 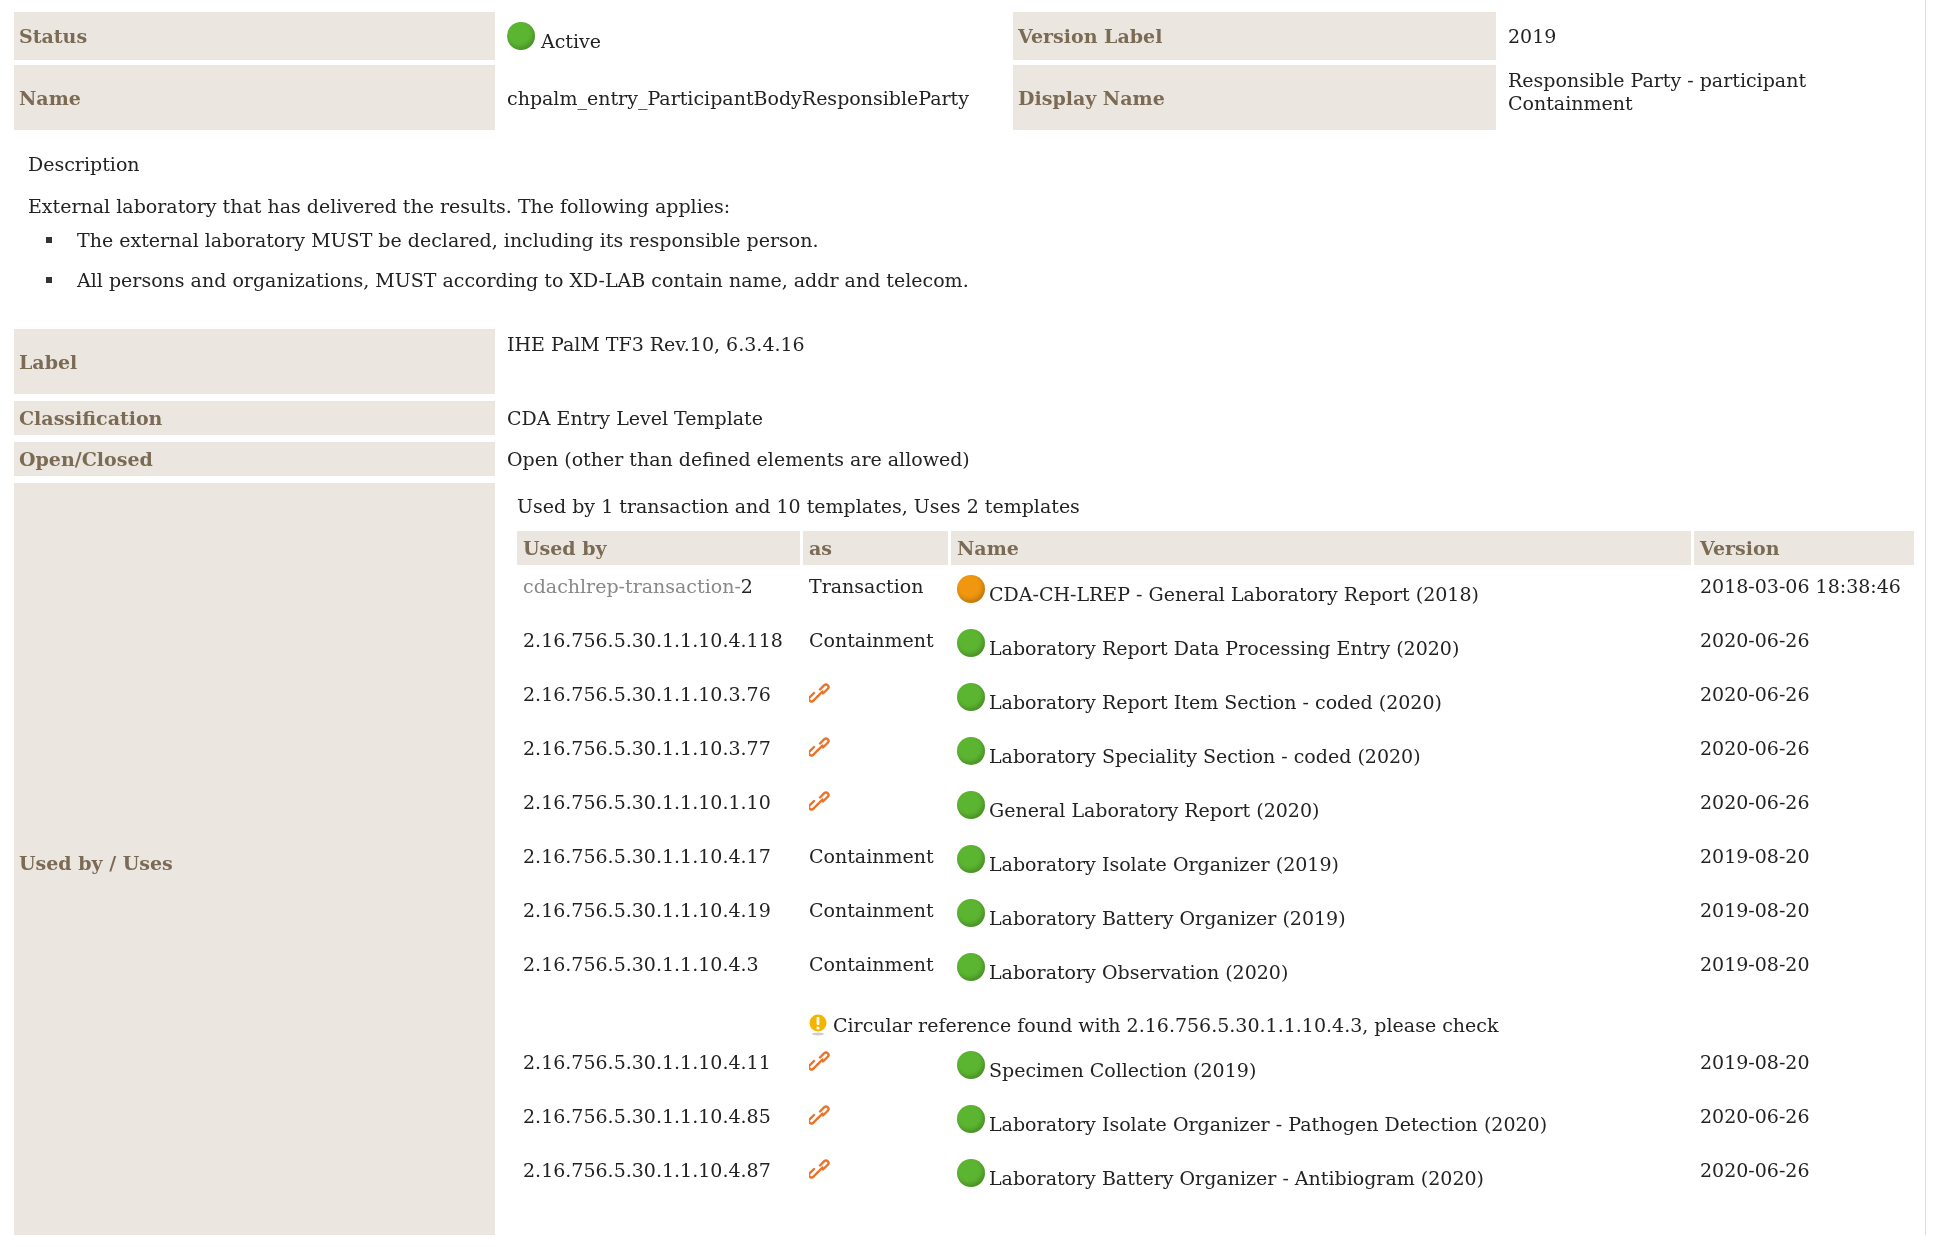 What do you see at coordinates (1234, 594) in the screenshot?
I see `template-name: CDA-CH-LREP - General Laboratory Report (2018)` at bounding box center [1234, 594].